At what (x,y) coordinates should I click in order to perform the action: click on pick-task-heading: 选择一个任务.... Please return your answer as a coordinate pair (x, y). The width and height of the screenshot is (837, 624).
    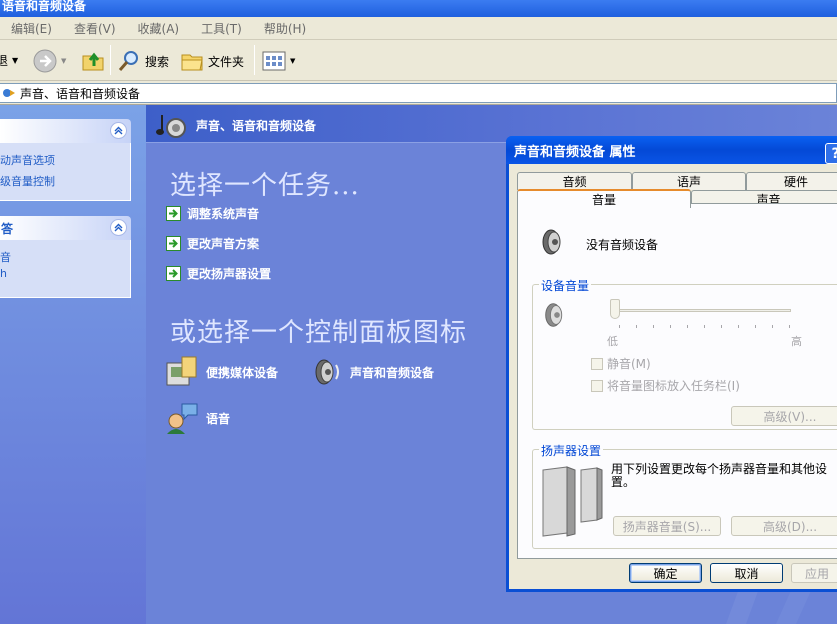
    Looking at the image, I should click on (265, 186).